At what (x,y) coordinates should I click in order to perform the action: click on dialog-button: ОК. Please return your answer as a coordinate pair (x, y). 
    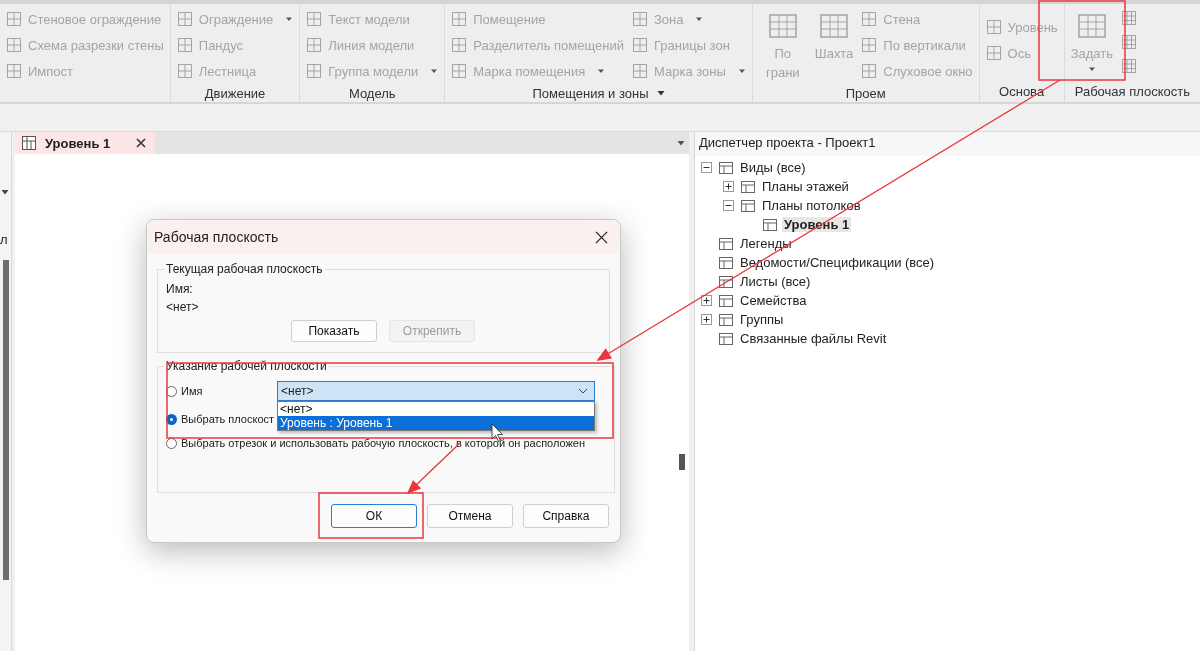
    Looking at the image, I should click on (374, 516).